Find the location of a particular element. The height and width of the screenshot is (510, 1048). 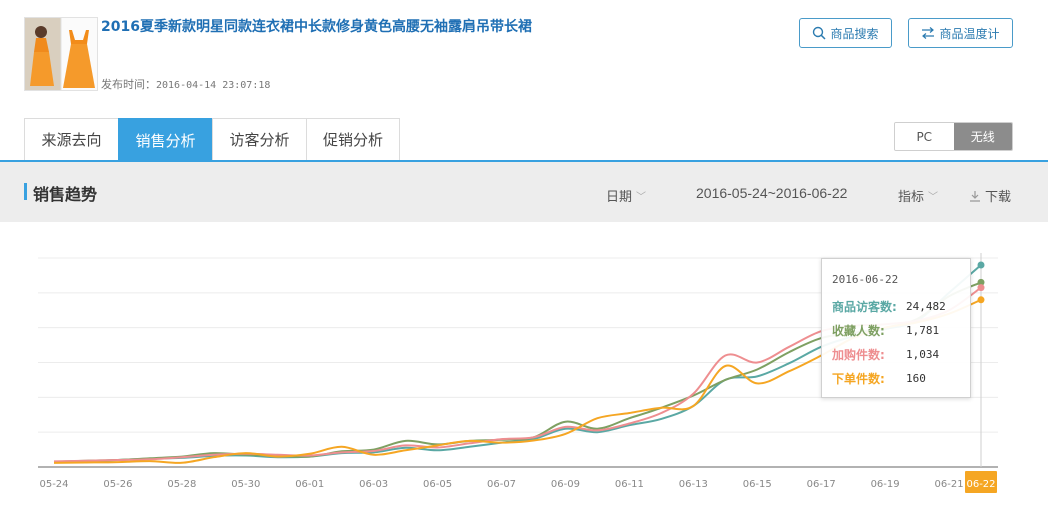

x-tick-label: 06-11 is located at coordinates (629, 484).